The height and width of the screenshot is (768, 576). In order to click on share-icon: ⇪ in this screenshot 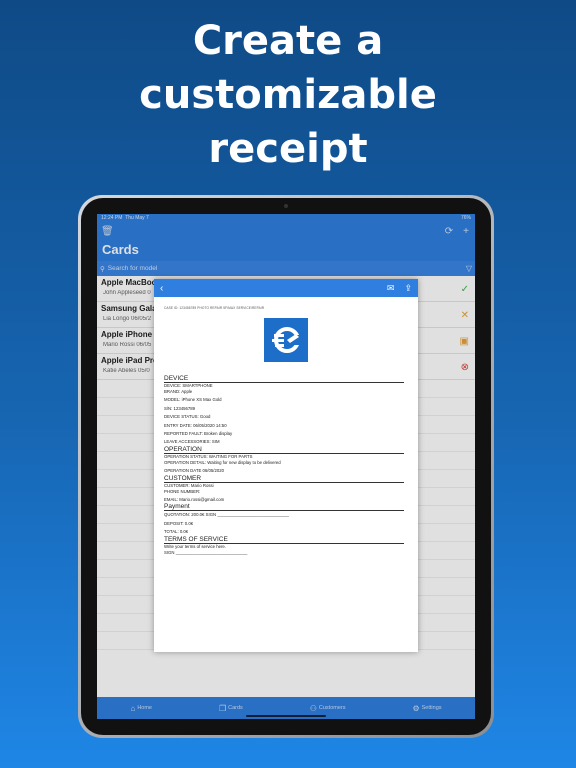, I will do `click(408, 288)`.